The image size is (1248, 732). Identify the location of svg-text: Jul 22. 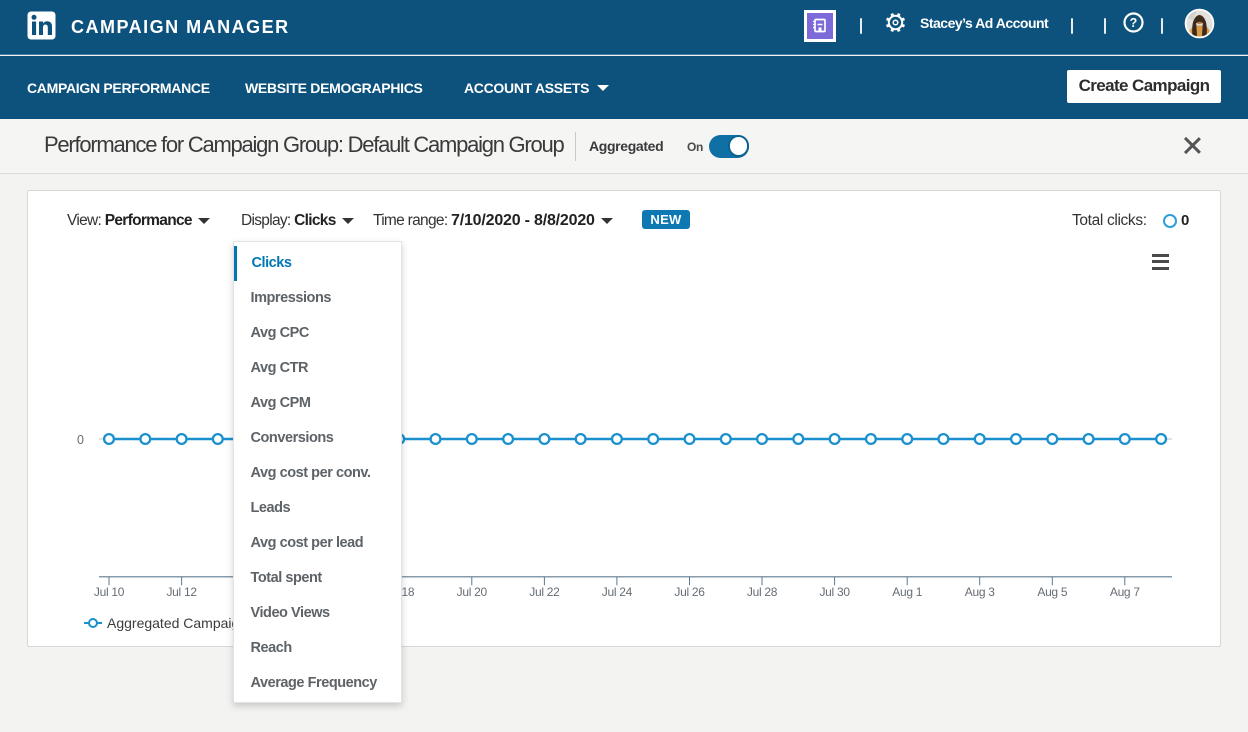
(544, 592).